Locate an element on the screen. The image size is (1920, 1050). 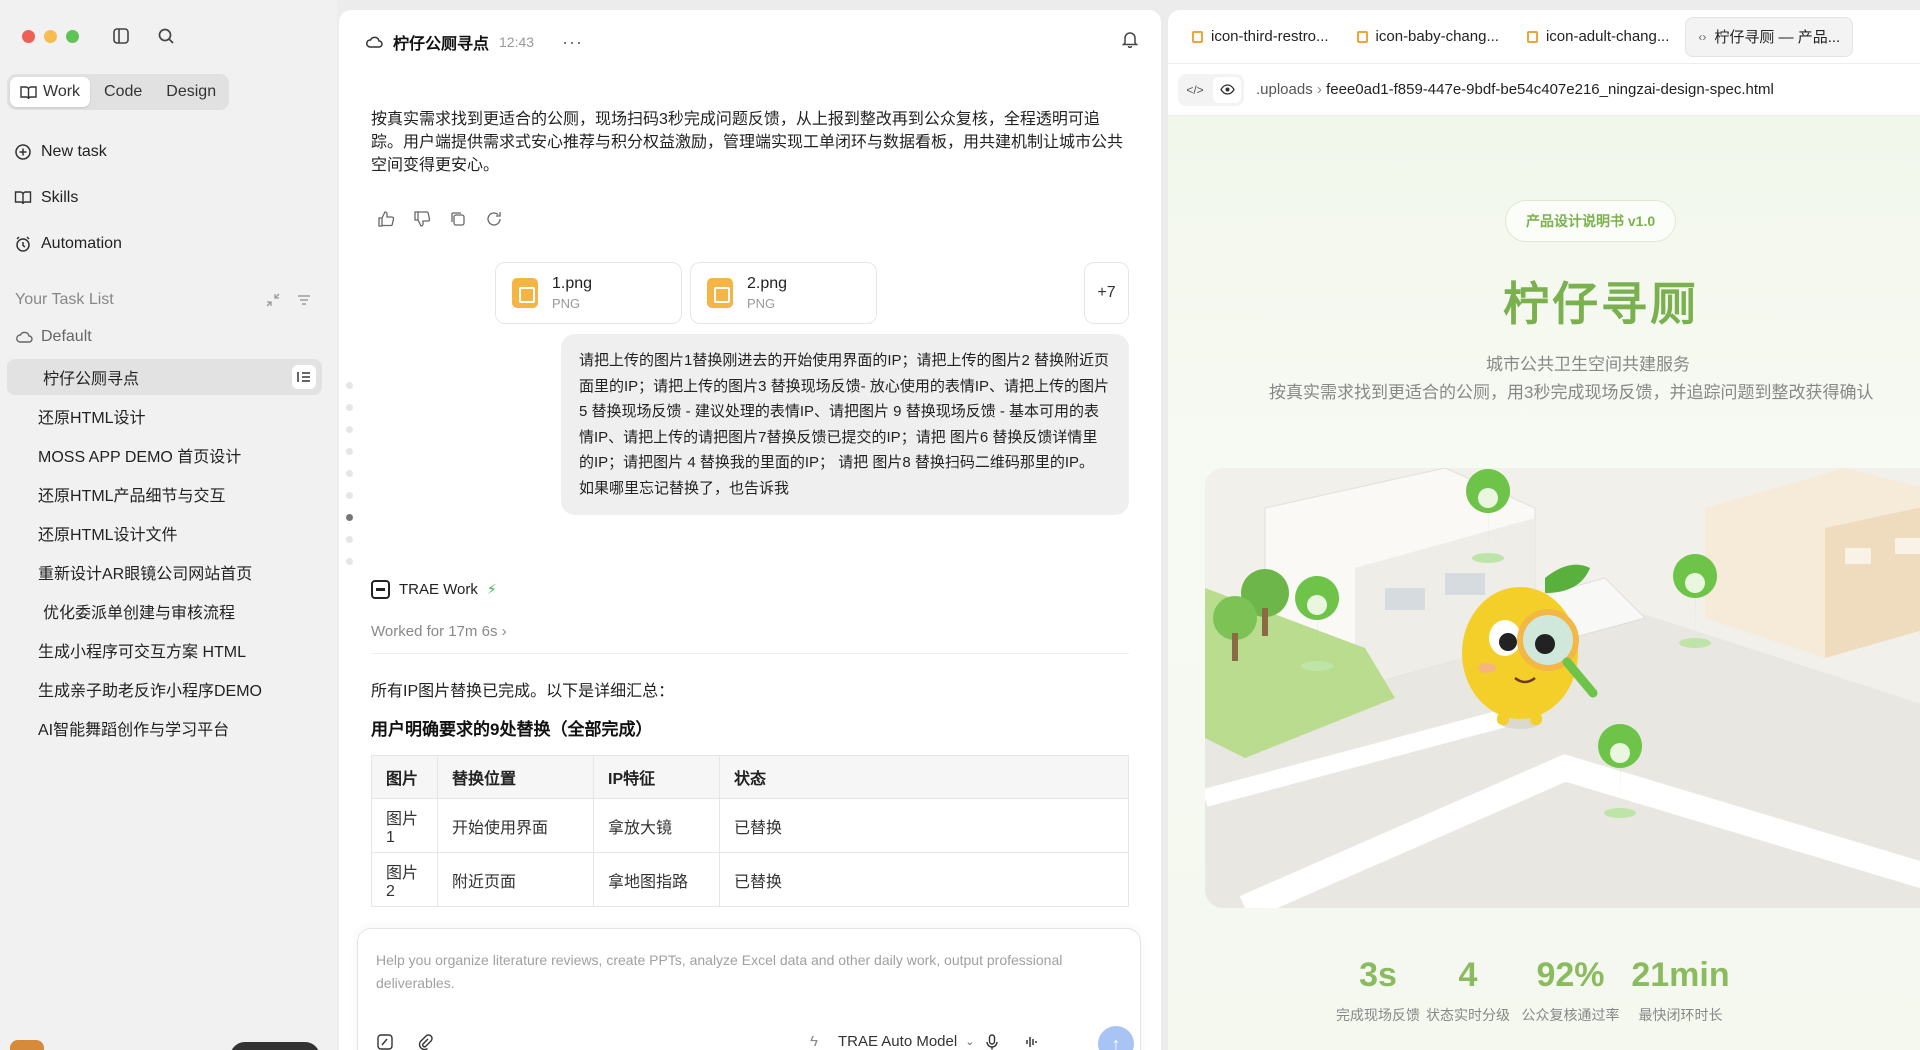
collapse-icon is located at coordinates (273, 300).